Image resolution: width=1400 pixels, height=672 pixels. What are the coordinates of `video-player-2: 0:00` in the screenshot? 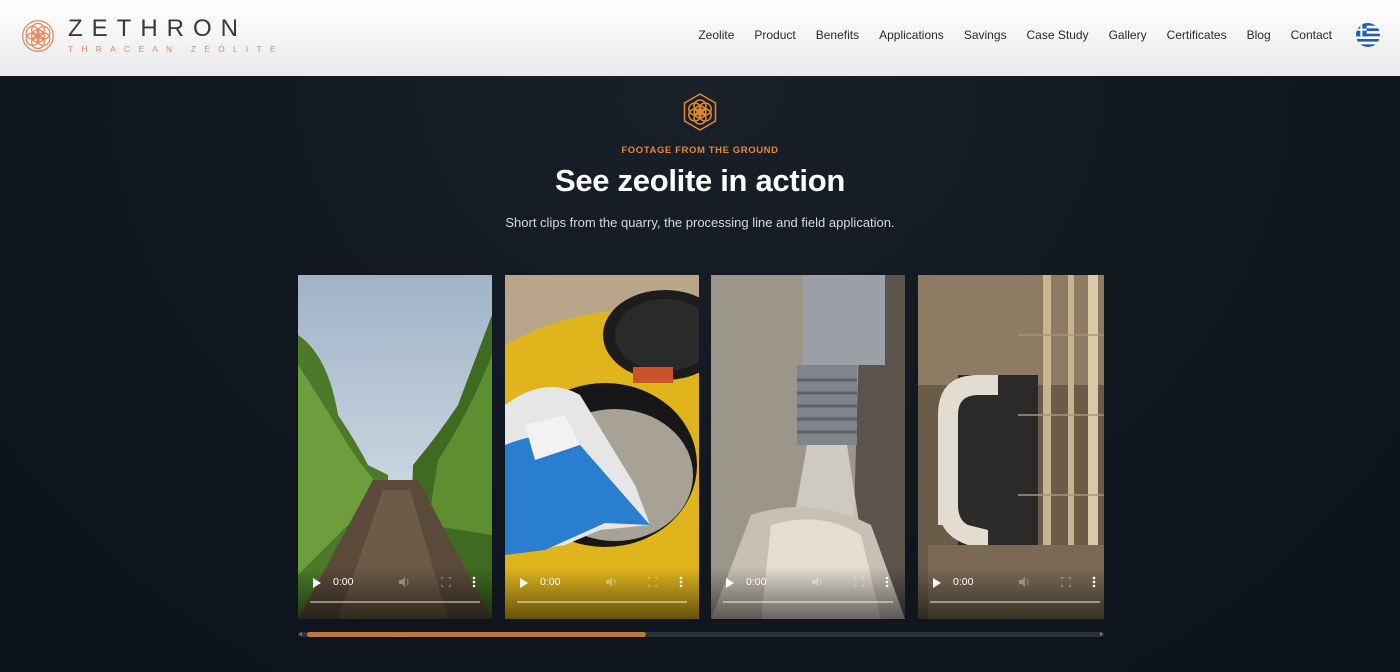 It's located at (602, 447).